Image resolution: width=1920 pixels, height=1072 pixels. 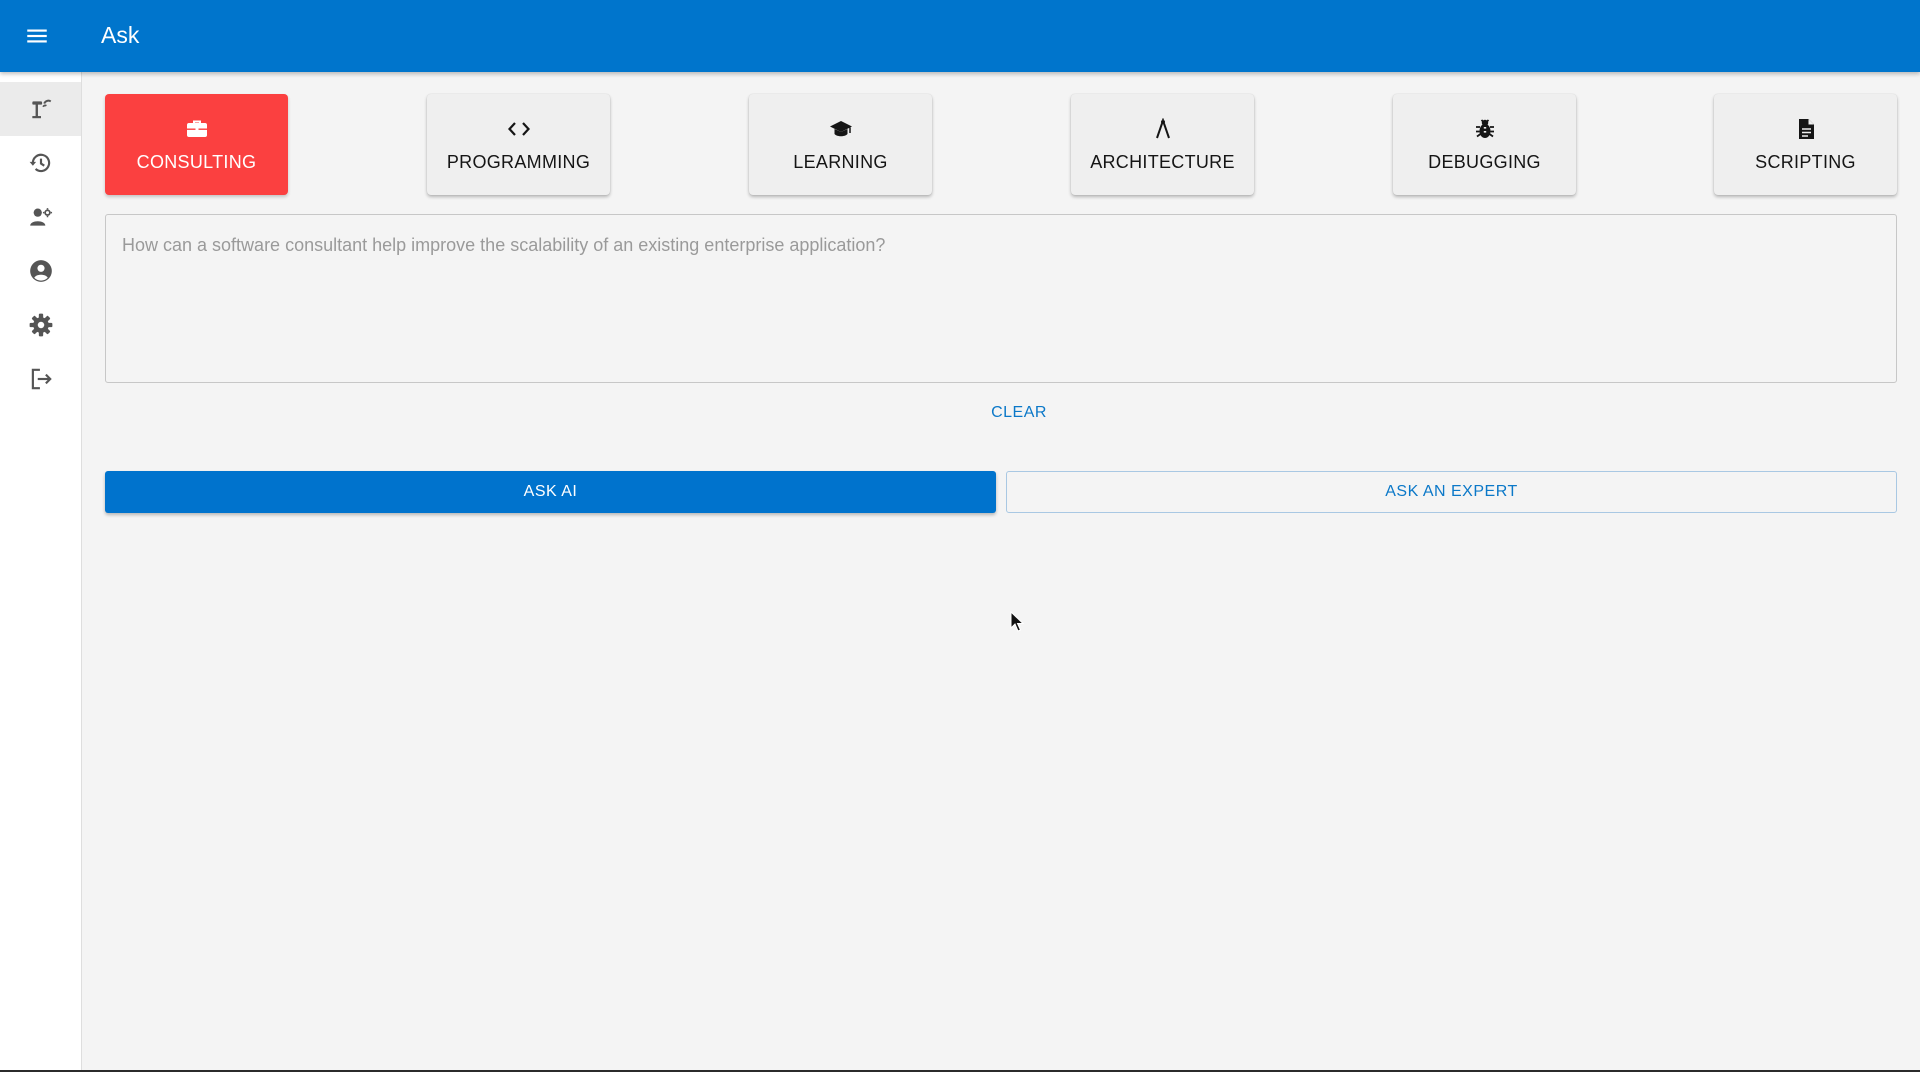 I want to click on category-label: PROGRAMMING, so click(x=518, y=161).